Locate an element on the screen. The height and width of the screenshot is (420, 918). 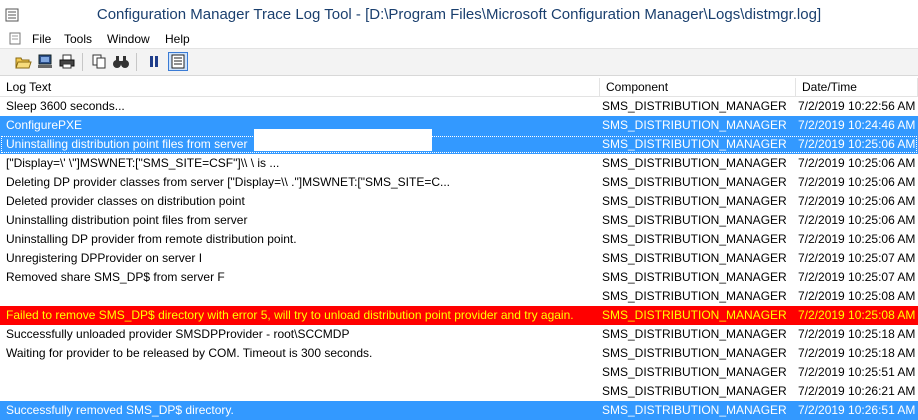
datetime-cell: 7/2/2019 10:22:56 AM is located at coordinates (857, 106).